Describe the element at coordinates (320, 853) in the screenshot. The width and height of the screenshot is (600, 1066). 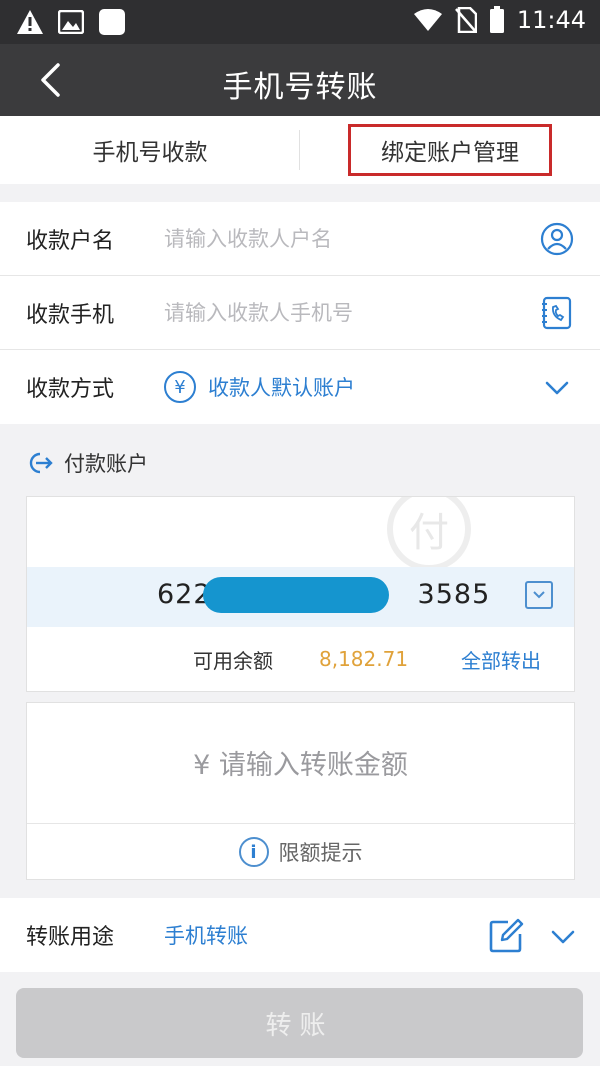
I see `limit-tip-label: 限额提示` at that location.